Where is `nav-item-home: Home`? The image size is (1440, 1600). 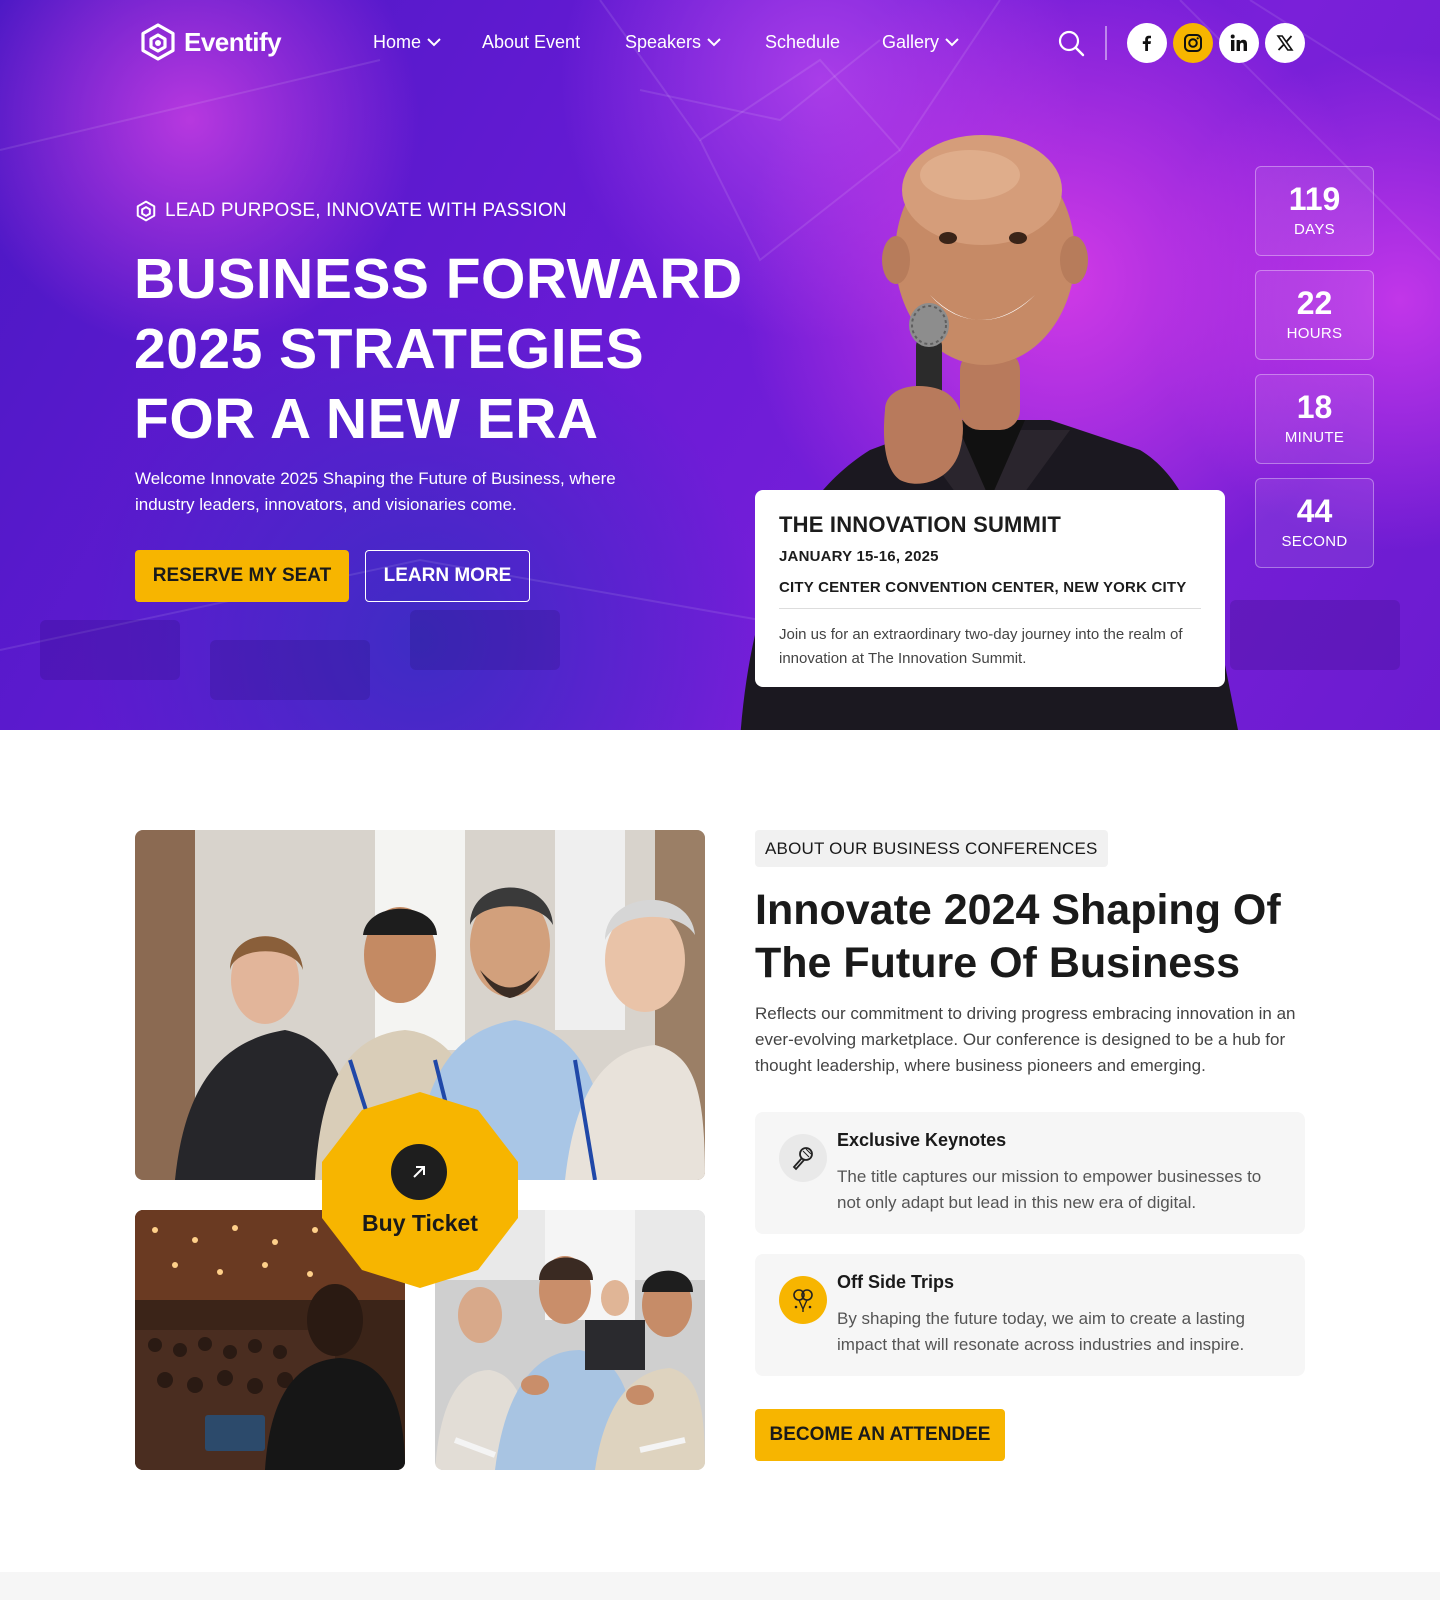 nav-item-home: Home is located at coordinates (407, 42).